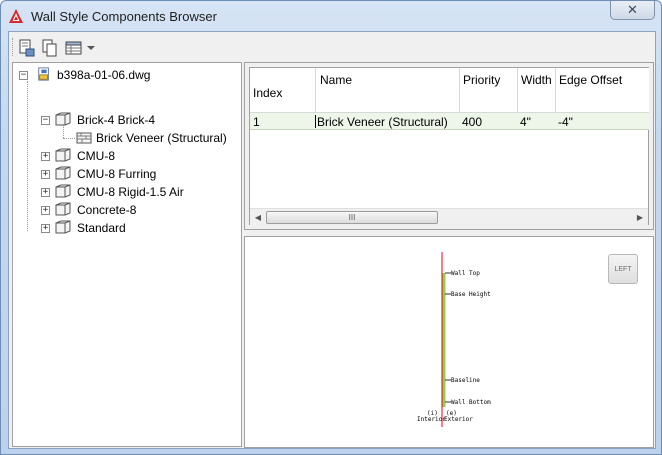 This screenshot has width=662, height=455. Describe the element at coordinates (537, 90) in the screenshot. I see `column-header-width: Width` at that location.